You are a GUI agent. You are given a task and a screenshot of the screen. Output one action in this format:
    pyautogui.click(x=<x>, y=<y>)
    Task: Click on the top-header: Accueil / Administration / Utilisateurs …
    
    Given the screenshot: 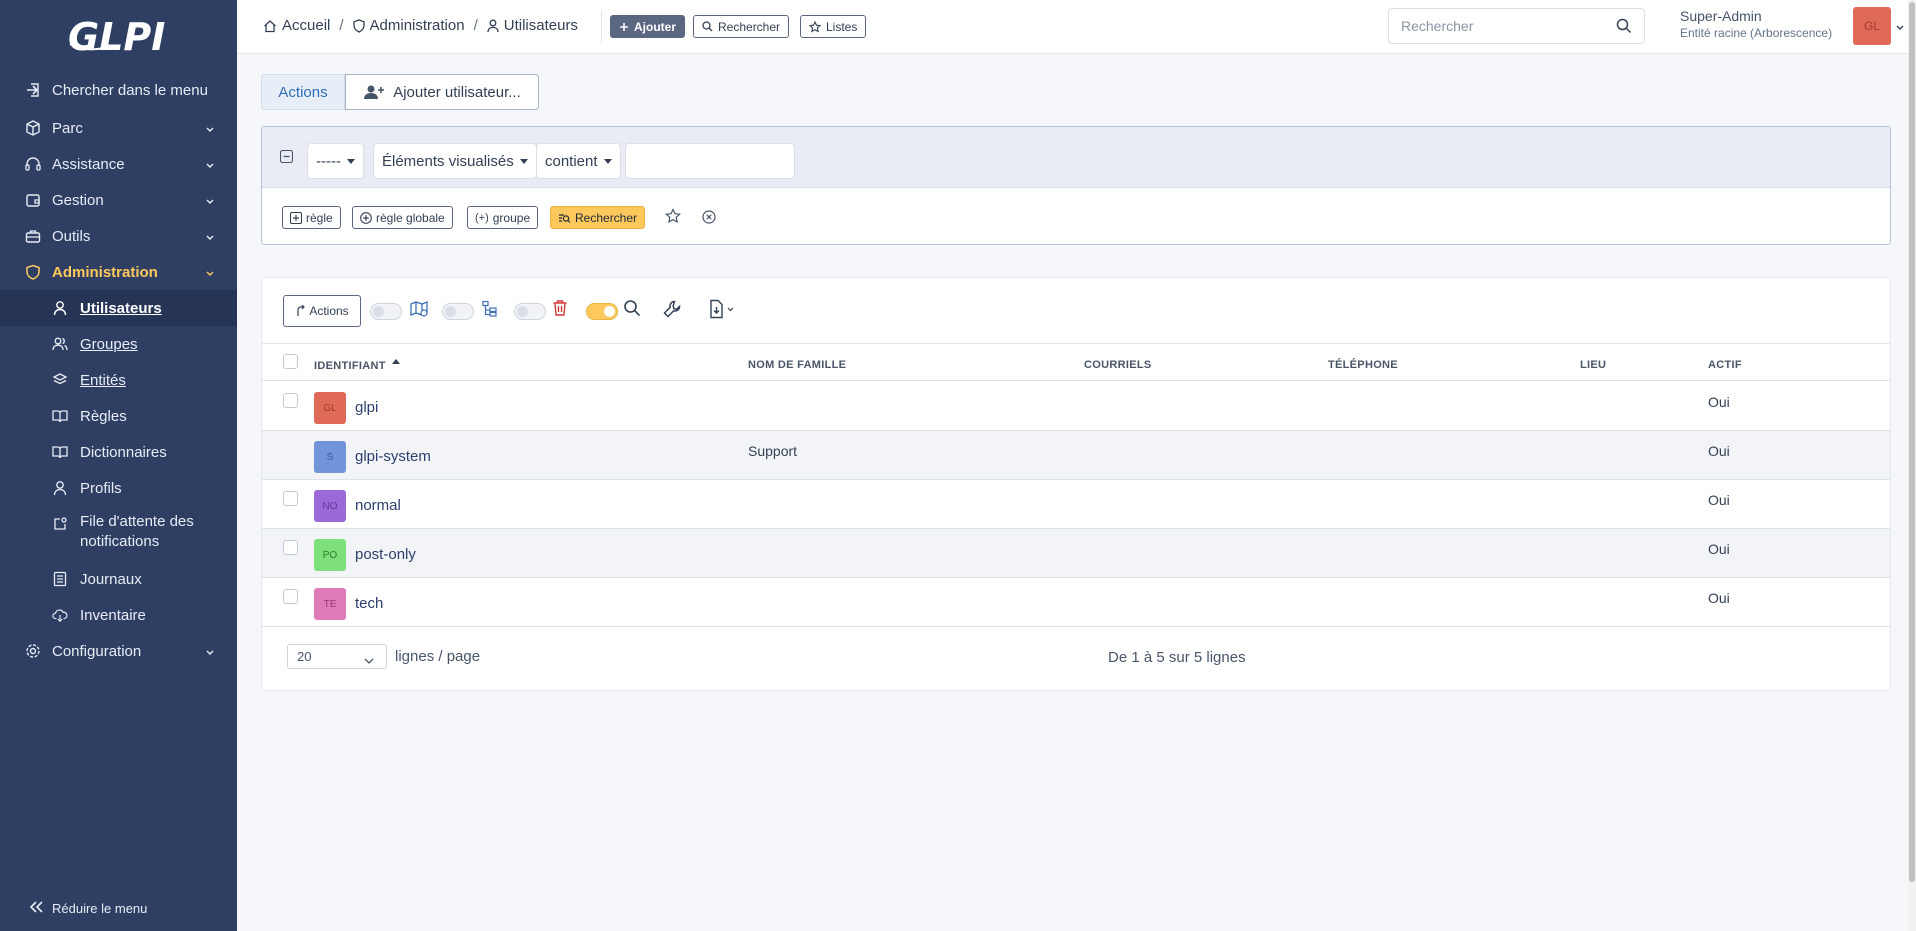 What is the action you would take?
    pyautogui.click(x=1076, y=27)
    